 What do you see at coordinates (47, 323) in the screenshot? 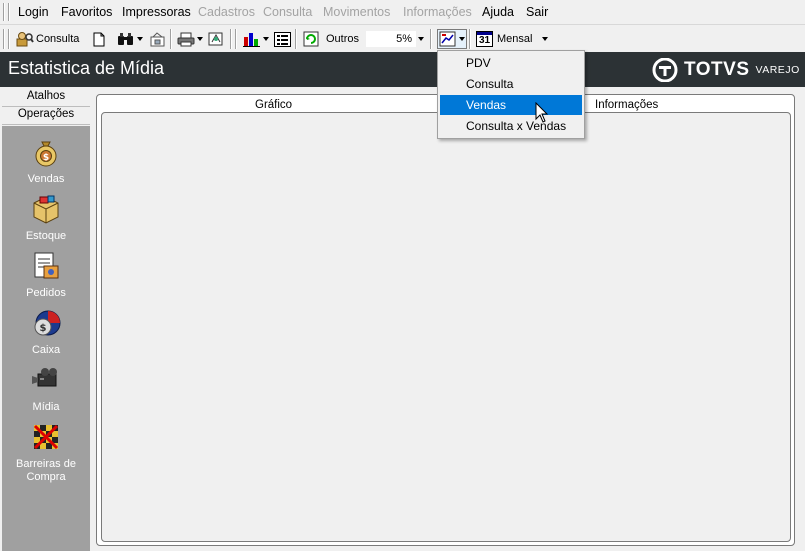
I see `cash-register-icon: $` at bounding box center [47, 323].